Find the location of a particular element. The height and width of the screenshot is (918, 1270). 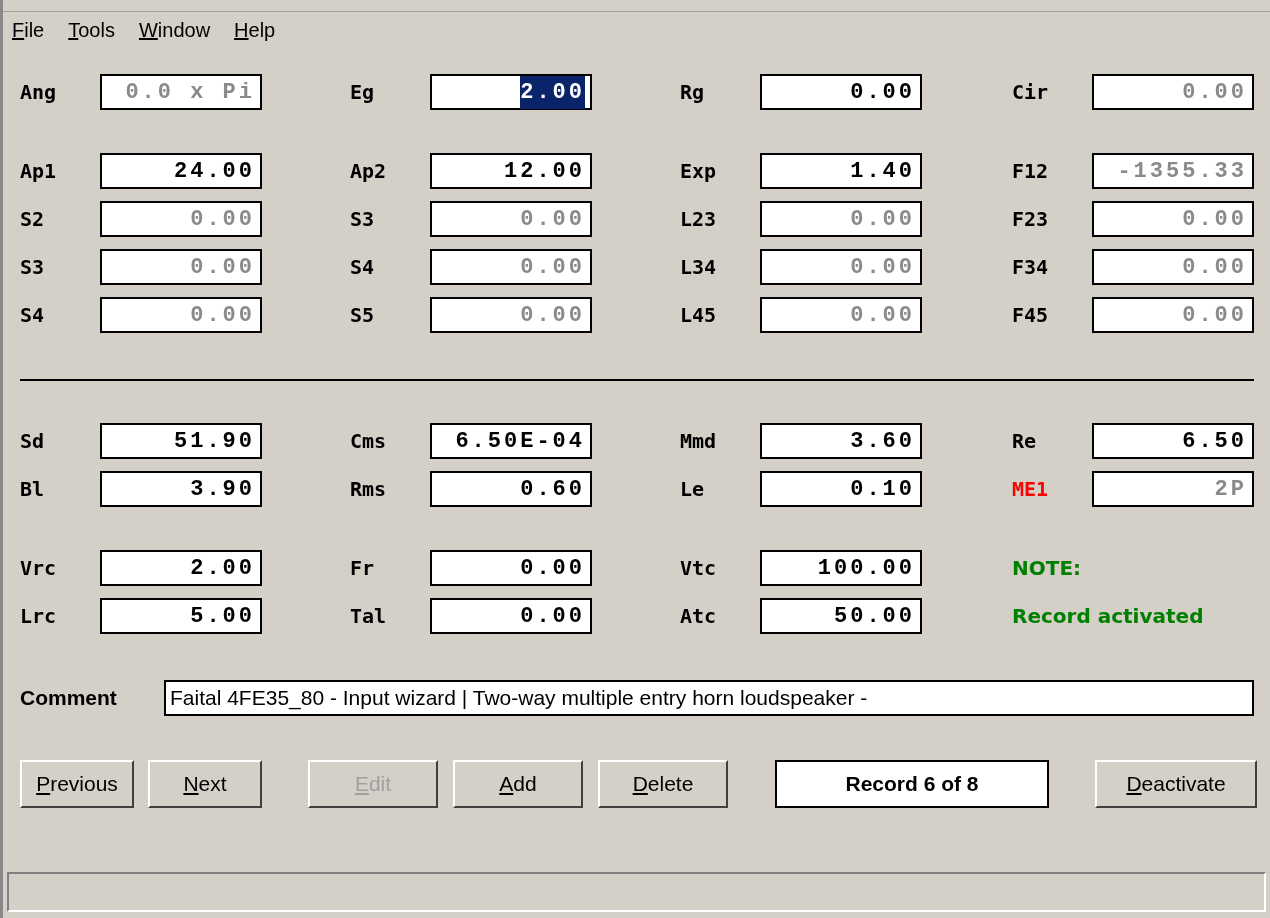

input-field: 51.90 is located at coordinates (181, 441).